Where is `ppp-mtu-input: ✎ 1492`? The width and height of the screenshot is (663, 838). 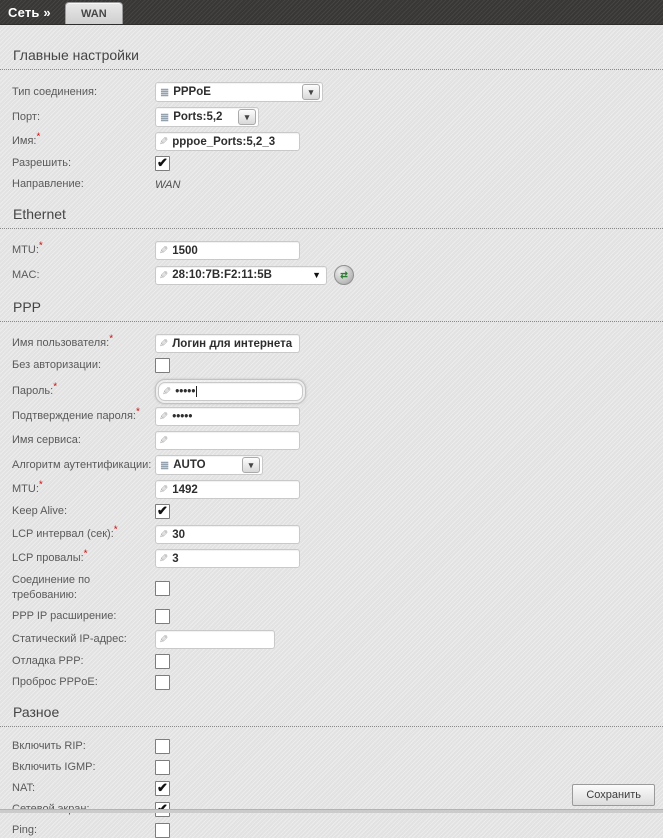
ppp-mtu-input: ✎ 1492 is located at coordinates (227, 489).